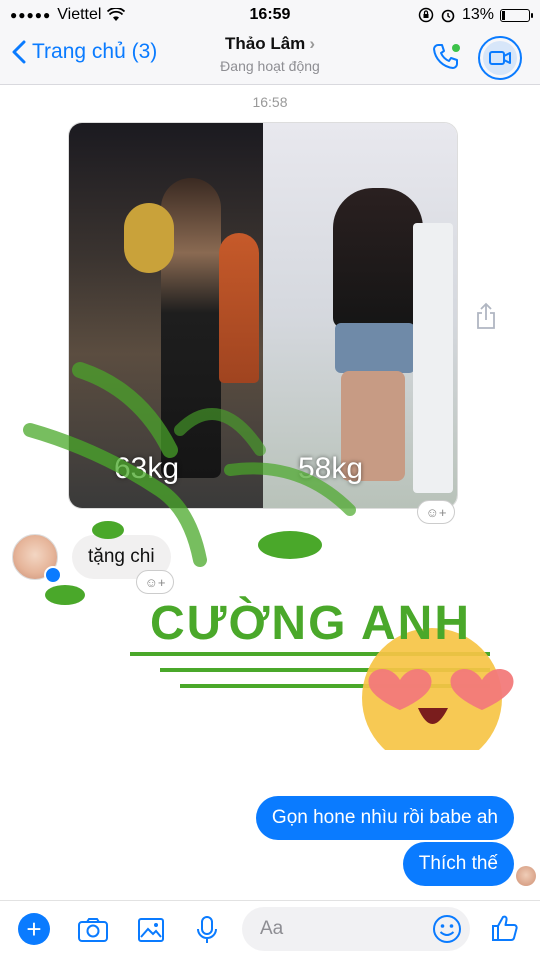 The height and width of the screenshot is (960, 540). I want to click on outgoing-message: Gọn hone nhìu rồi babe ah, so click(384, 818).